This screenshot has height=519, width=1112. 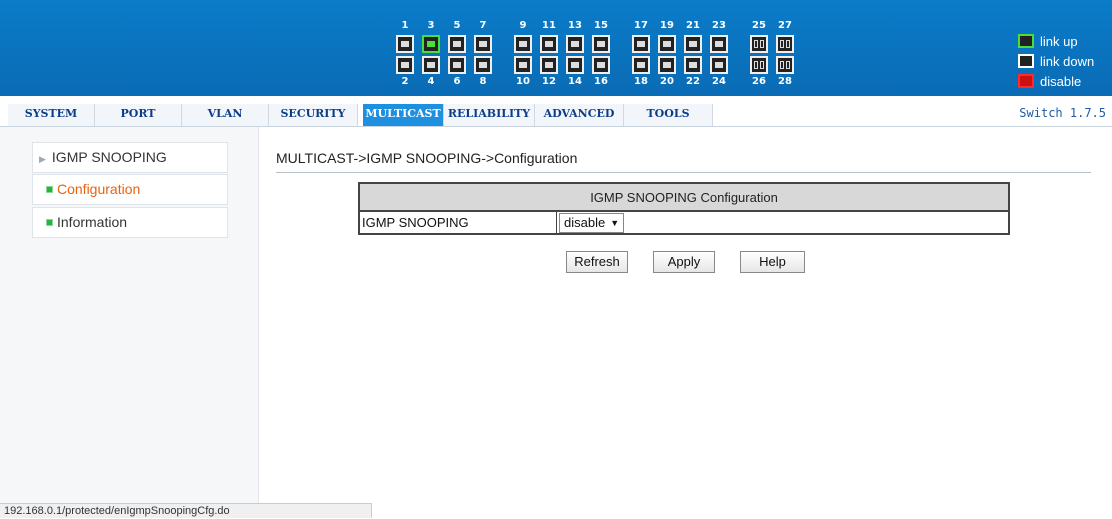 What do you see at coordinates (693, 25) in the screenshot?
I see `port-label-top: 21` at bounding box center [693, 25].